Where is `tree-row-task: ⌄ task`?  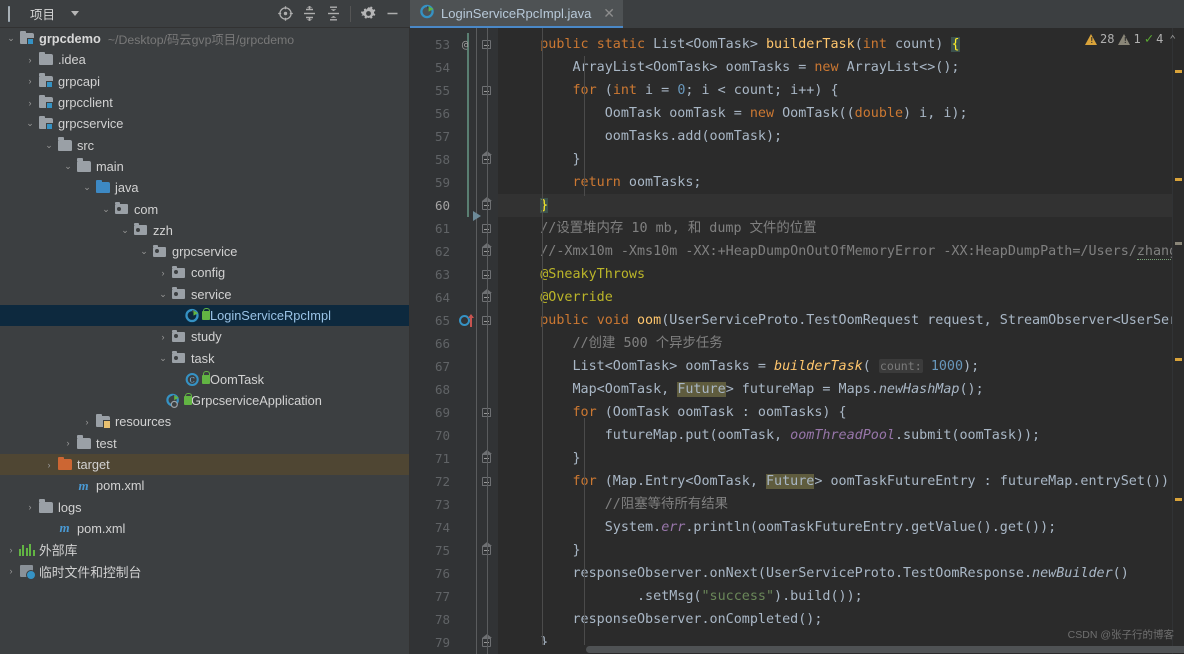 tree-row-task: ⌄ task is located at coordinates (204, 357).